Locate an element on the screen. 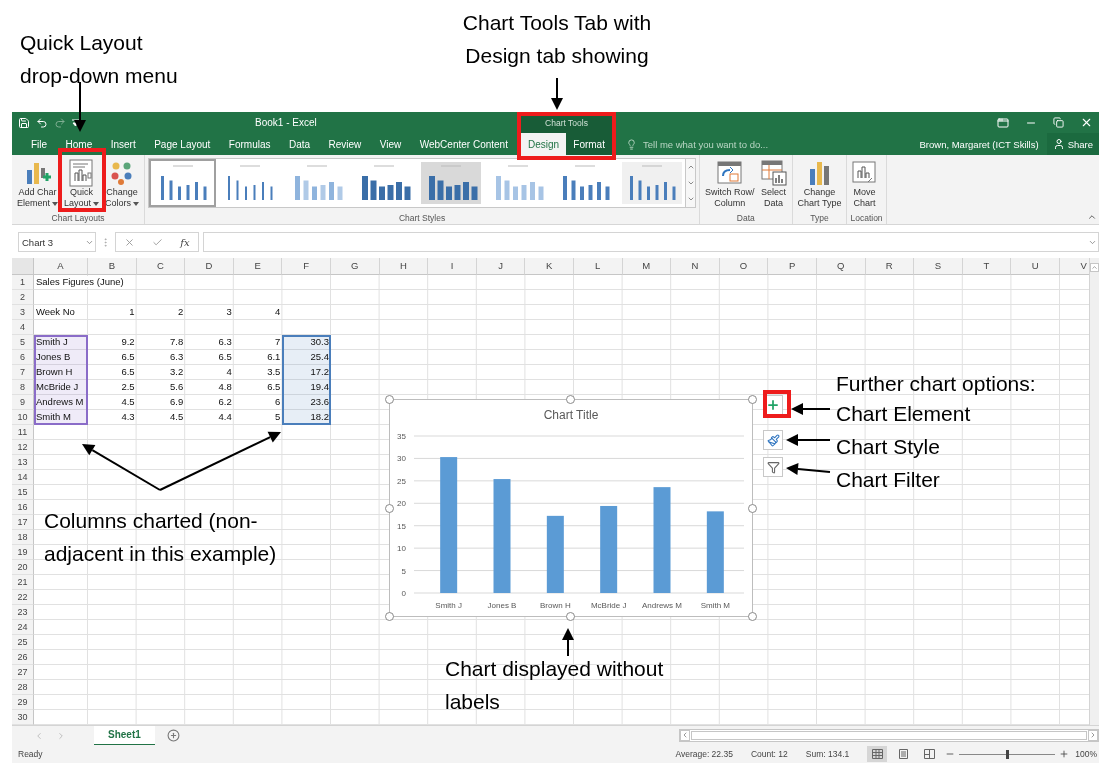 Image resolution: width=1099 pixels, height=763 pixels. ribbon-button: Change Colors is located at coordinates (122, 183).